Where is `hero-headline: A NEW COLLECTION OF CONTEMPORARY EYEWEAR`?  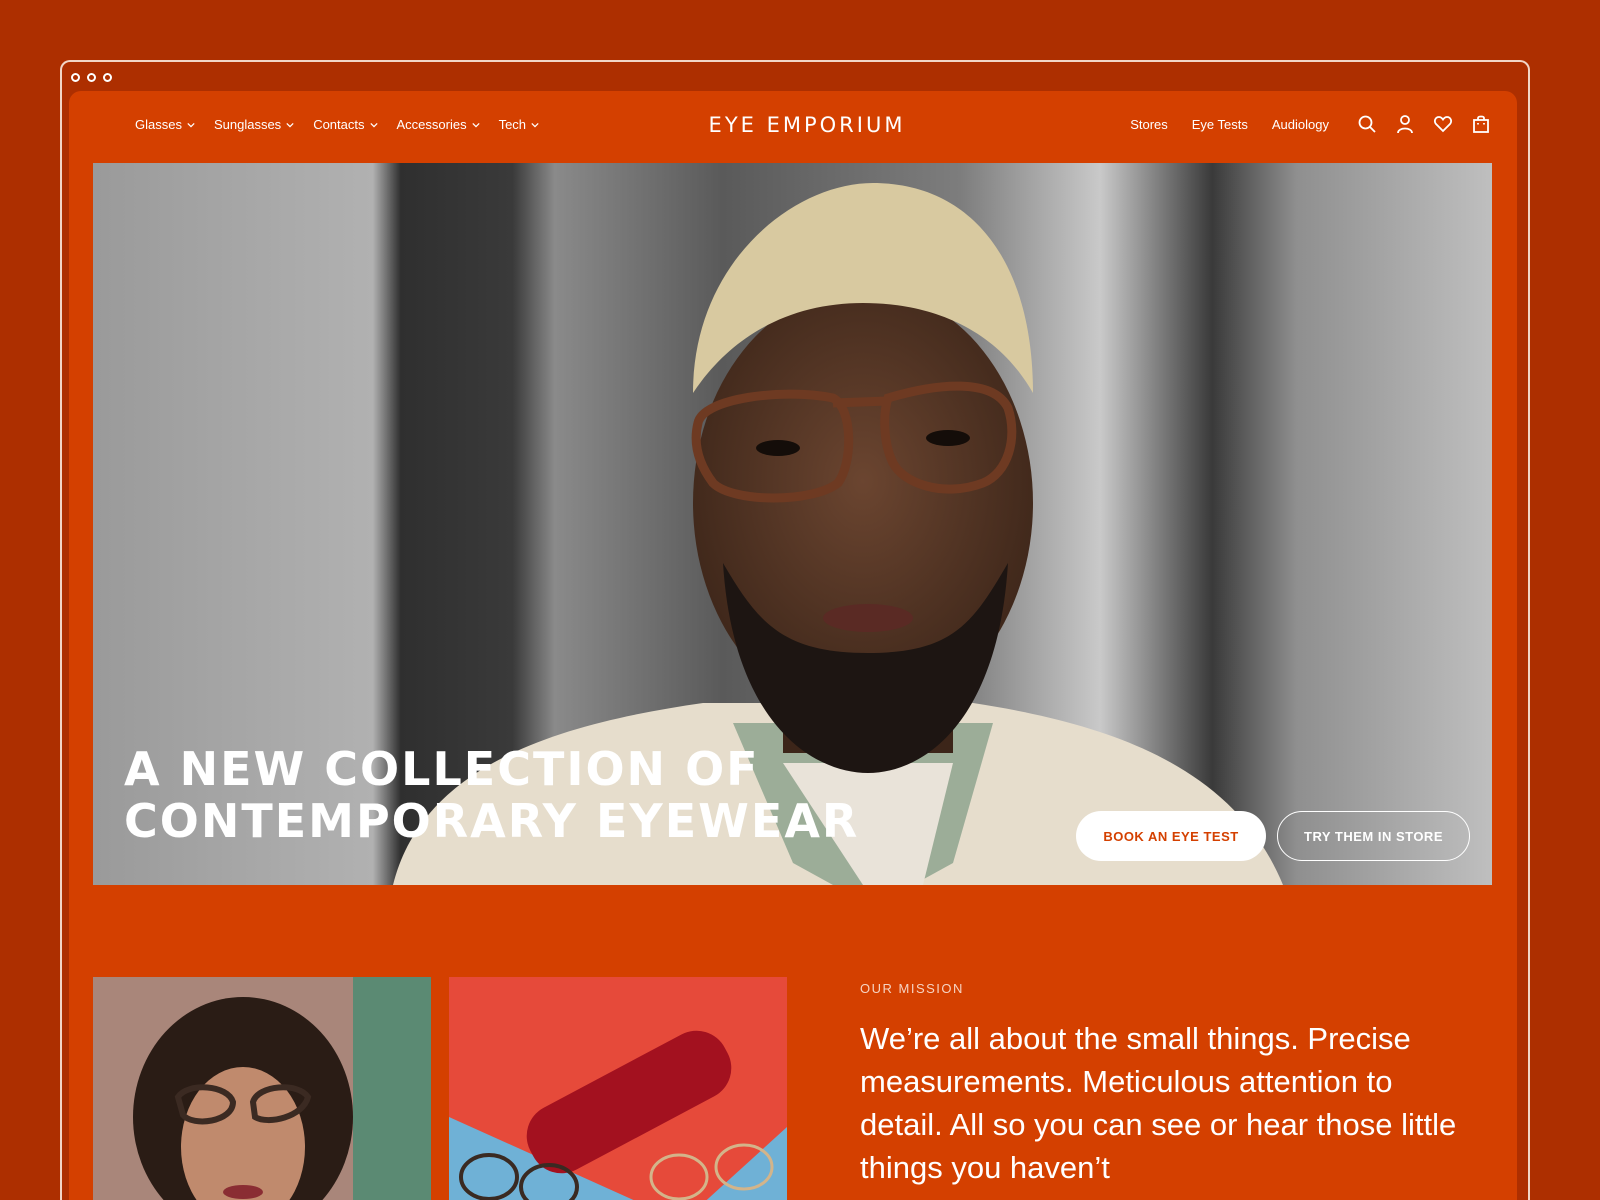
hero-headline: A NEW COLLECTION OF CONTEMPORARY EYEWEAR is located at coordinates (491, 795).